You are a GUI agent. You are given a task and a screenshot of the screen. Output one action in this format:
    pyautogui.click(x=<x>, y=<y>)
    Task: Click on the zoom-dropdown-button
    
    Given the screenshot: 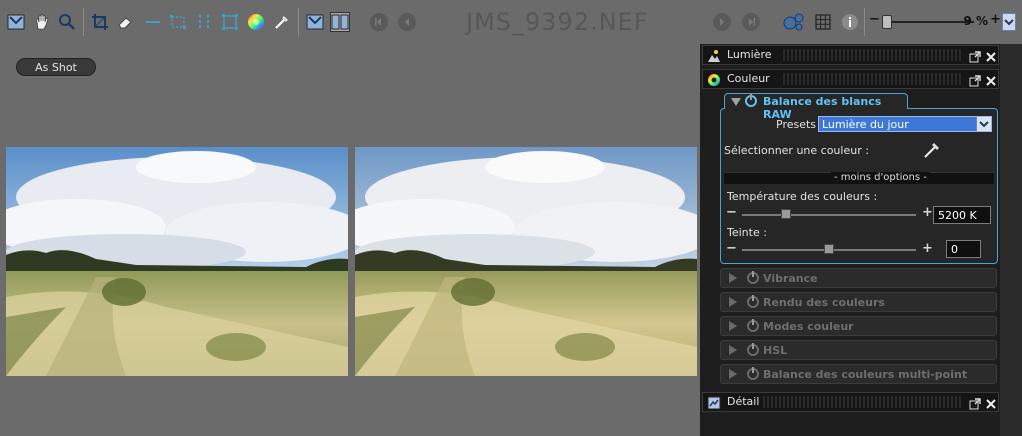 What is the action you would take?
    pyautogui.click(x=1009, y=22)
    